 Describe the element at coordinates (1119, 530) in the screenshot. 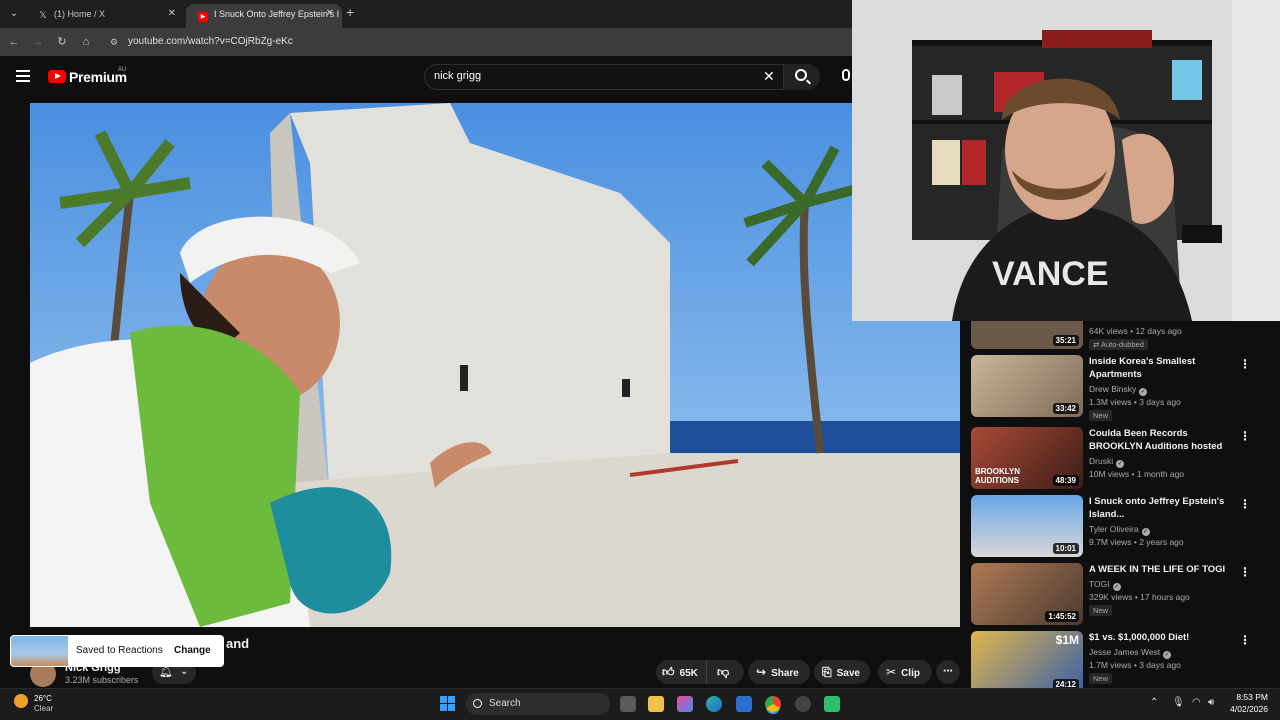

I see `channel-name: Tyler Oliveira ✓` at that location.